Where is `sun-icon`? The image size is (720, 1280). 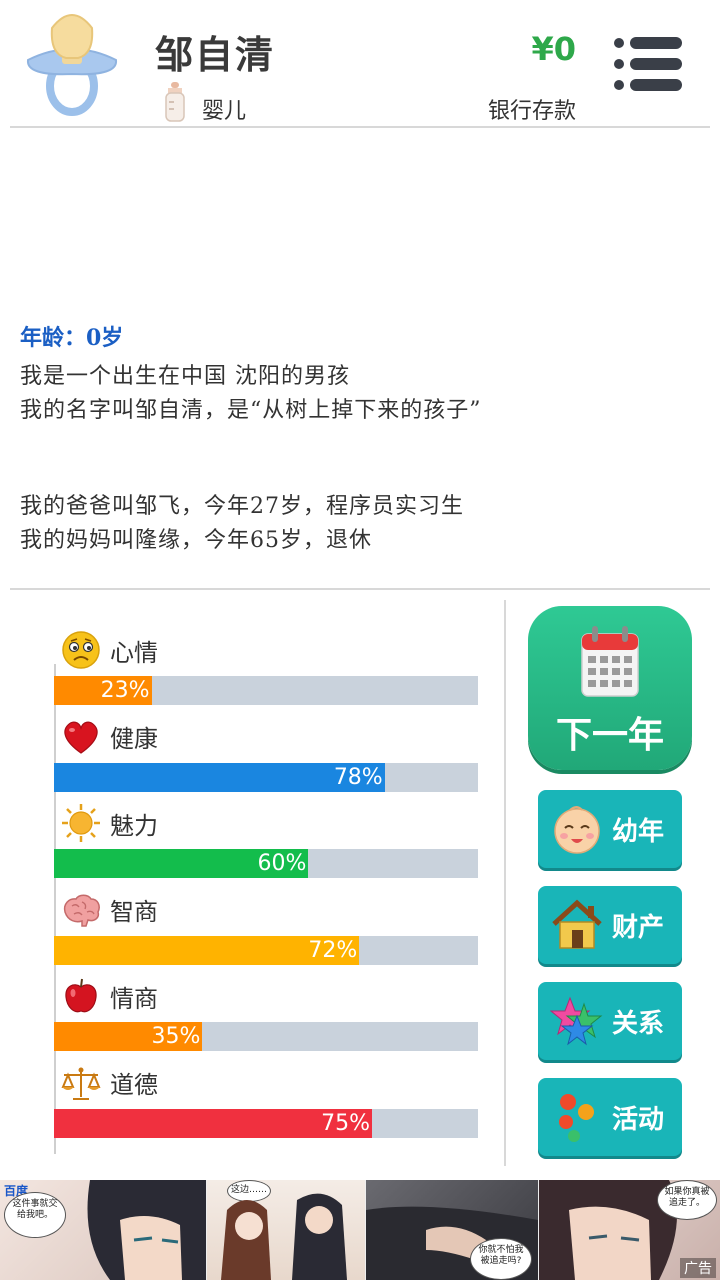 sun-icon is located at coordinates (81, 823).